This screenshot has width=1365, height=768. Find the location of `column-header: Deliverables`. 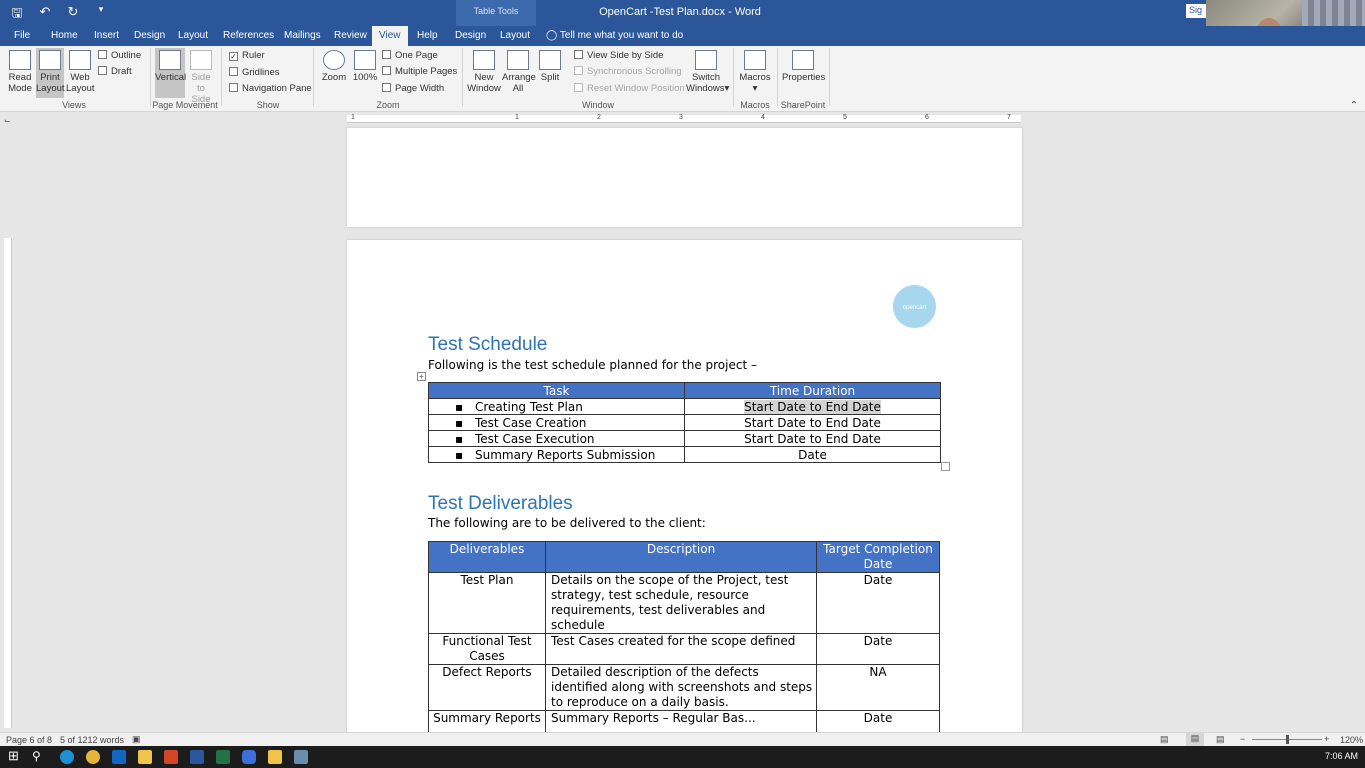

column-header: Deliverables is located at coordinates (487, 557).